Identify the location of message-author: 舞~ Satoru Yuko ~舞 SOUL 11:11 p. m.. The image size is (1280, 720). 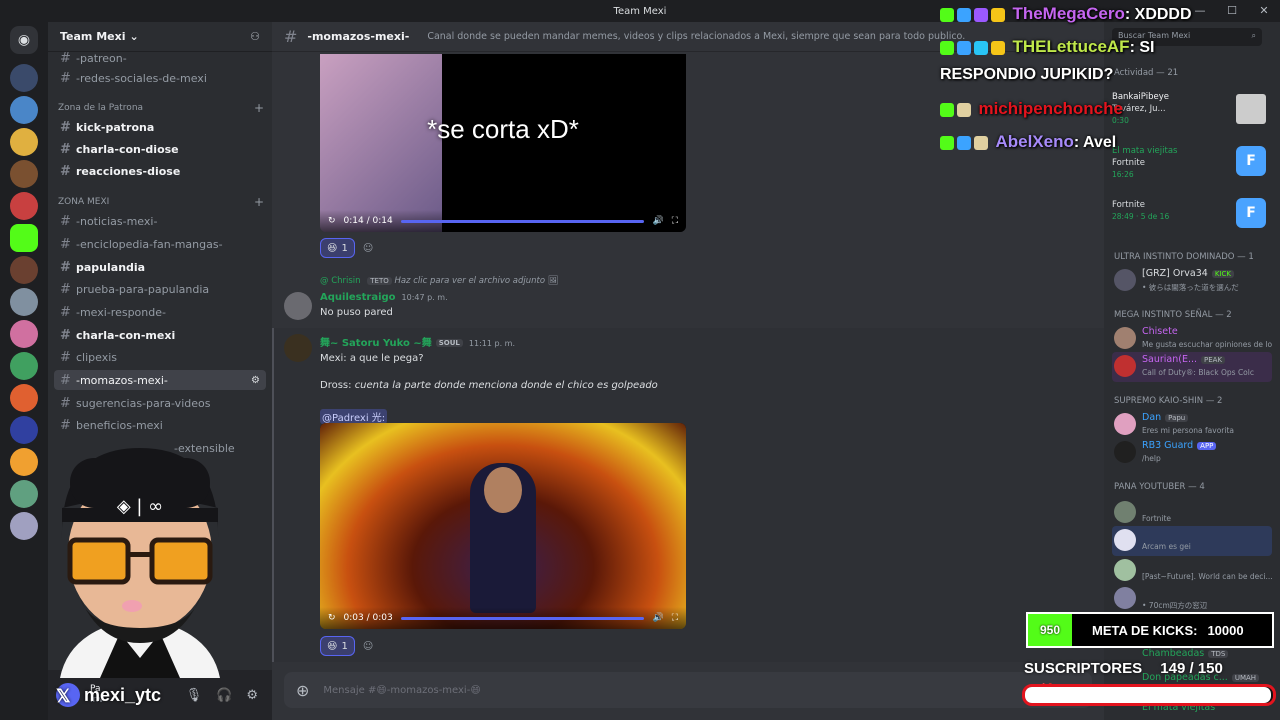
(700, 341).